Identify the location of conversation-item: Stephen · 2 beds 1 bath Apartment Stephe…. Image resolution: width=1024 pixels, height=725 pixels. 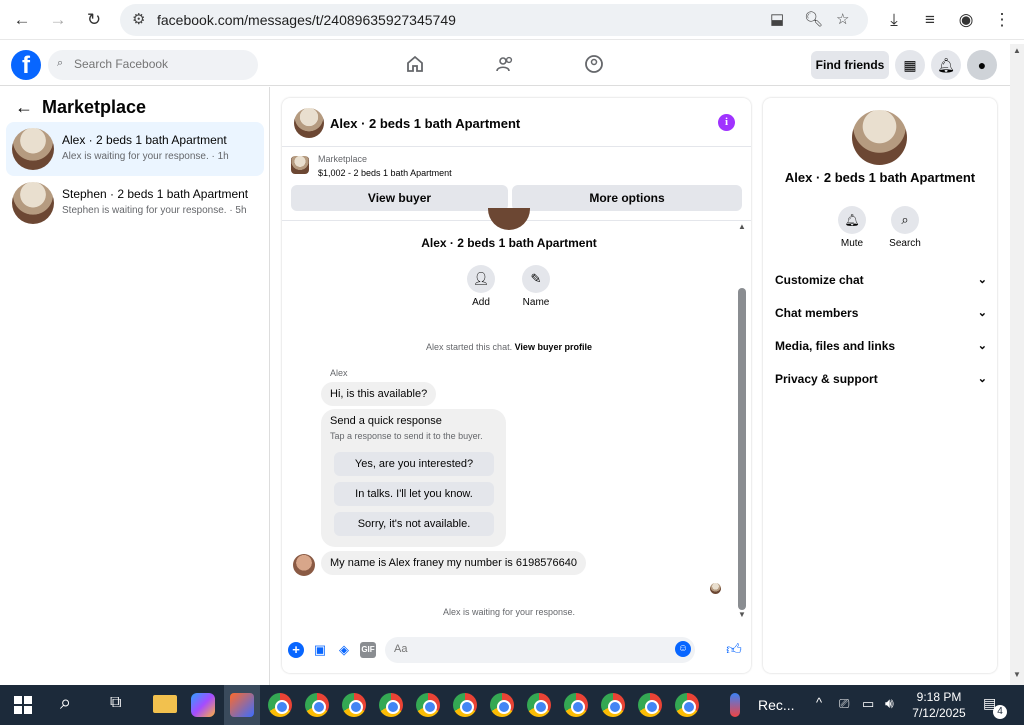
(135, 203).